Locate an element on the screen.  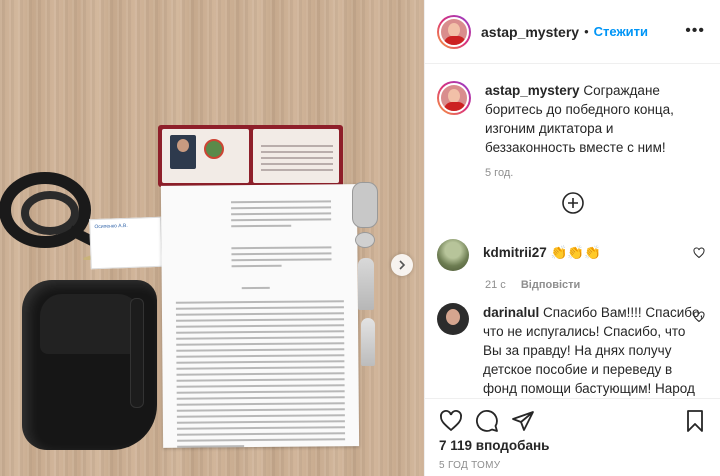
action-bar is located at coordinates (572, 418).